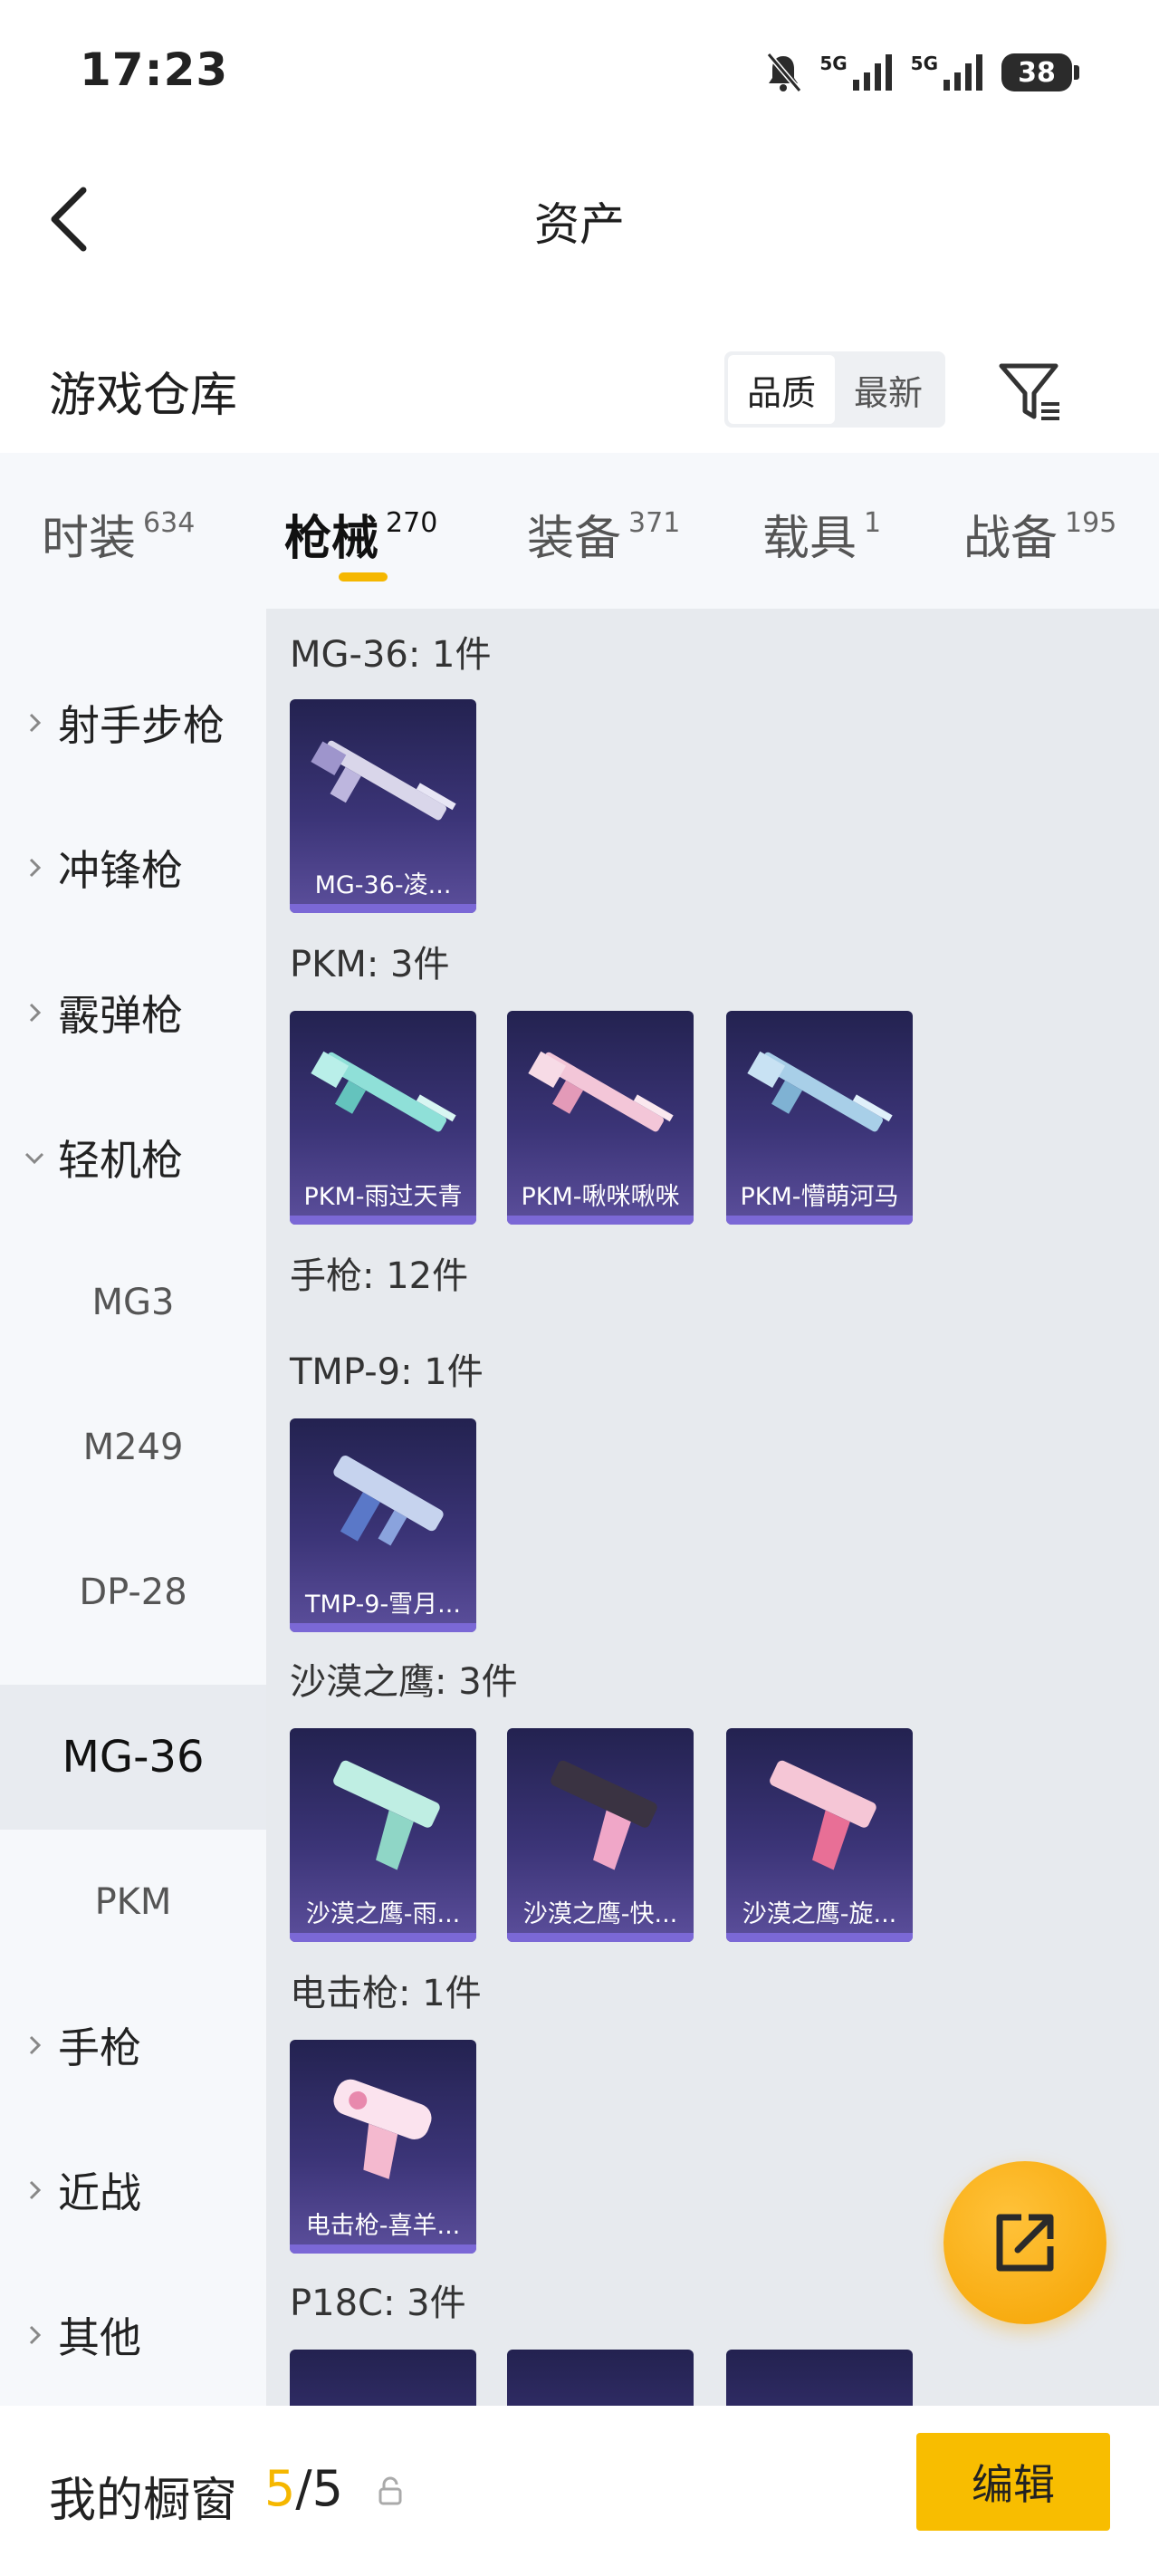  I want to click on chevron-down-icon, so click(34, 1158).